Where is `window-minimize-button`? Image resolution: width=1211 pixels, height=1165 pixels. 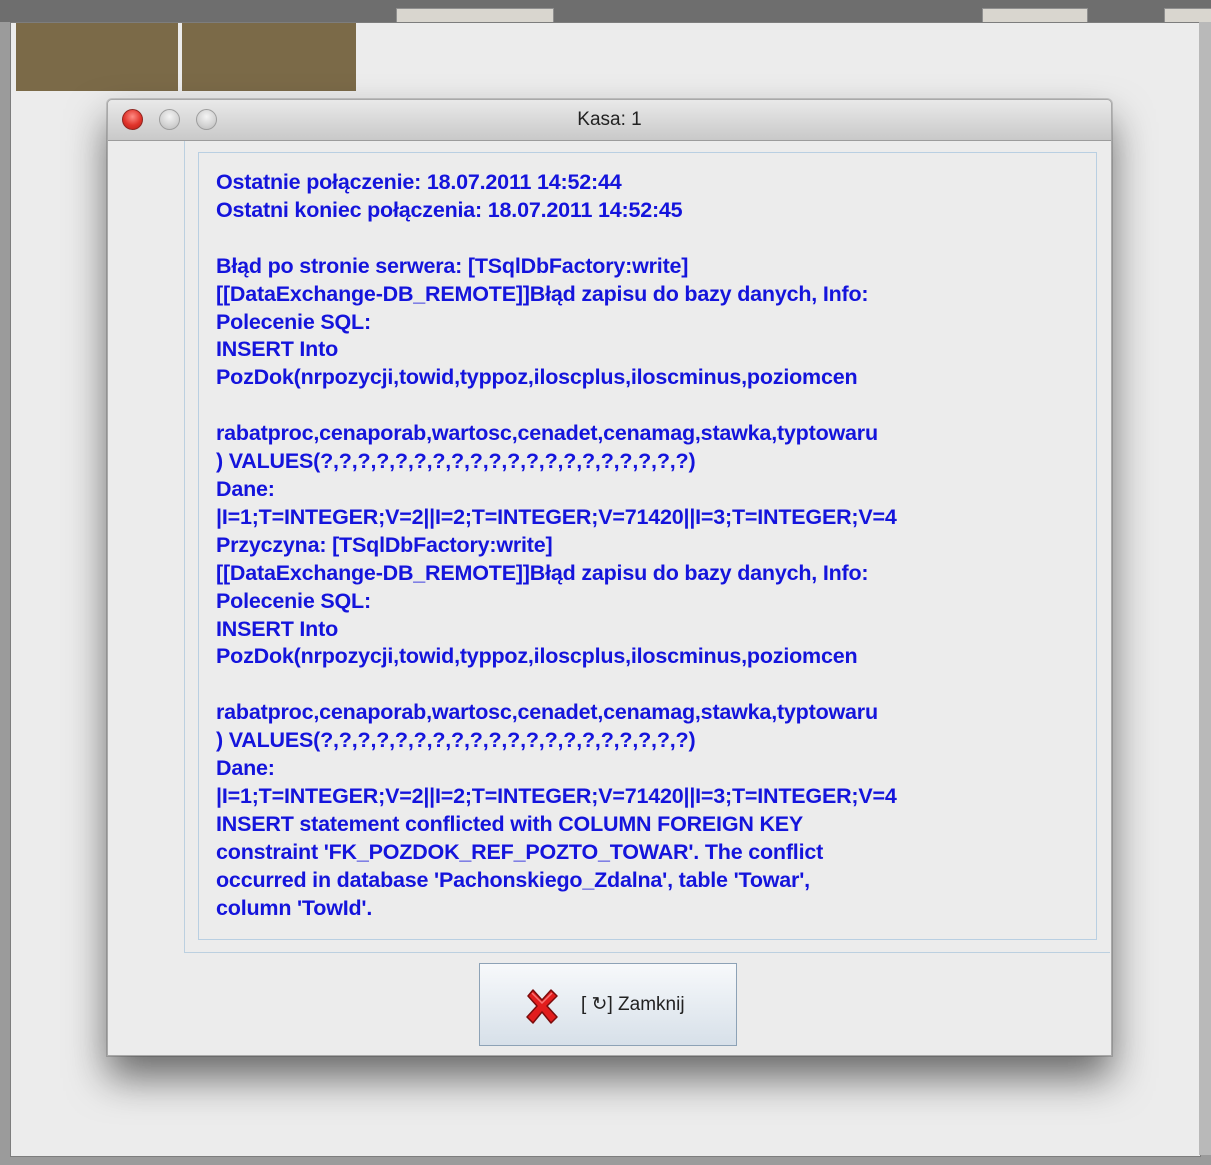
window-minimize-button is located at coordinates (169, 119).